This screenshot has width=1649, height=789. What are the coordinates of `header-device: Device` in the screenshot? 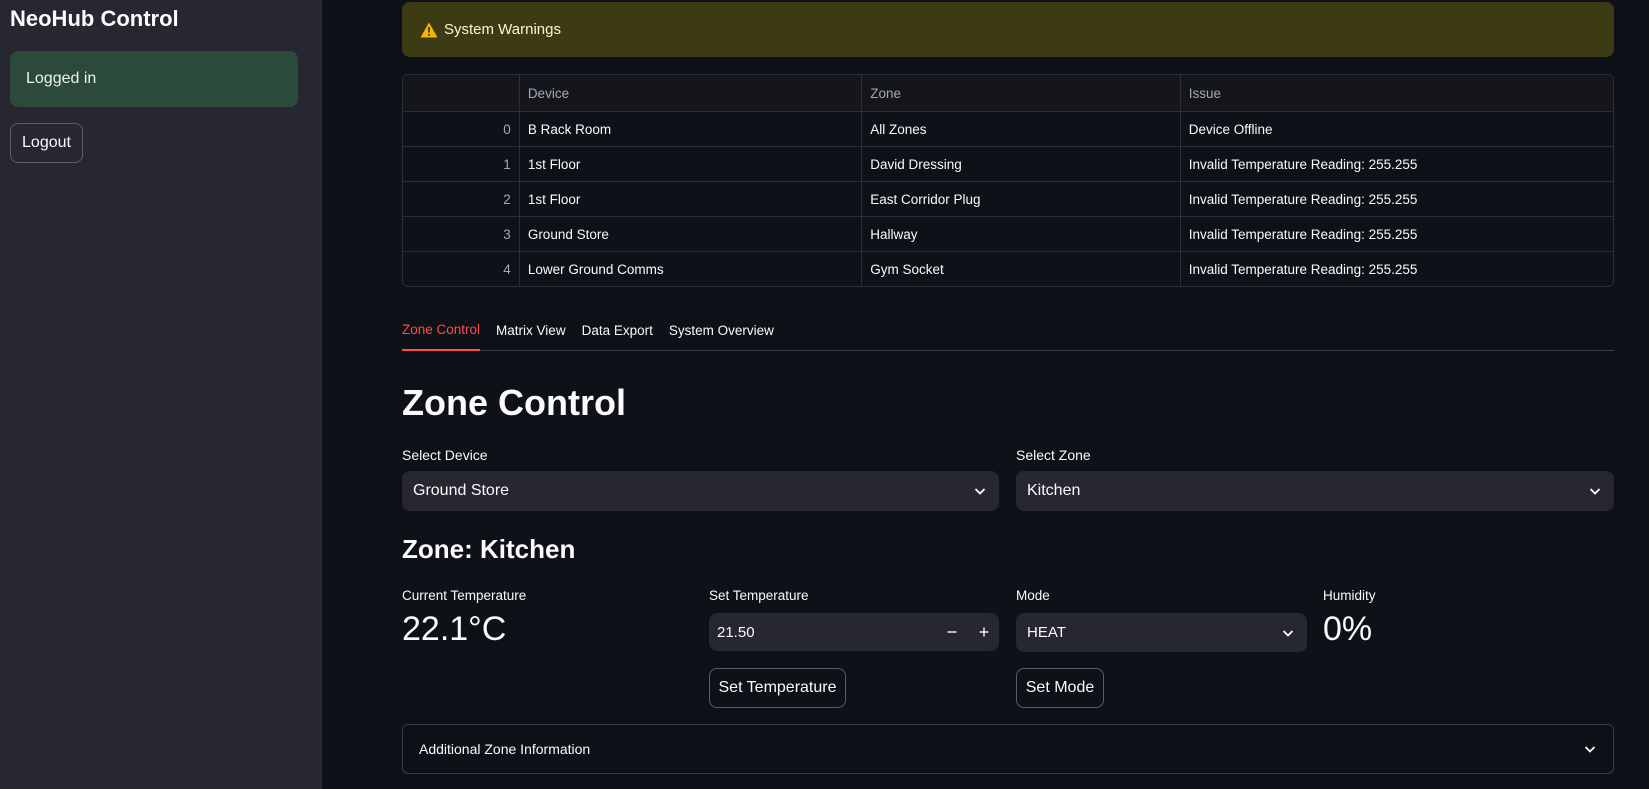 It's located at (689, 93).